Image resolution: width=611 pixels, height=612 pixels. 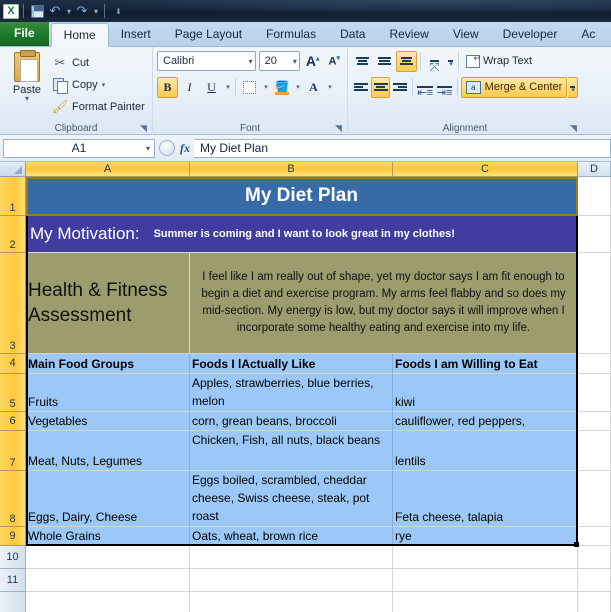 I want to click on cell-b11, so click(x=291, y=580).